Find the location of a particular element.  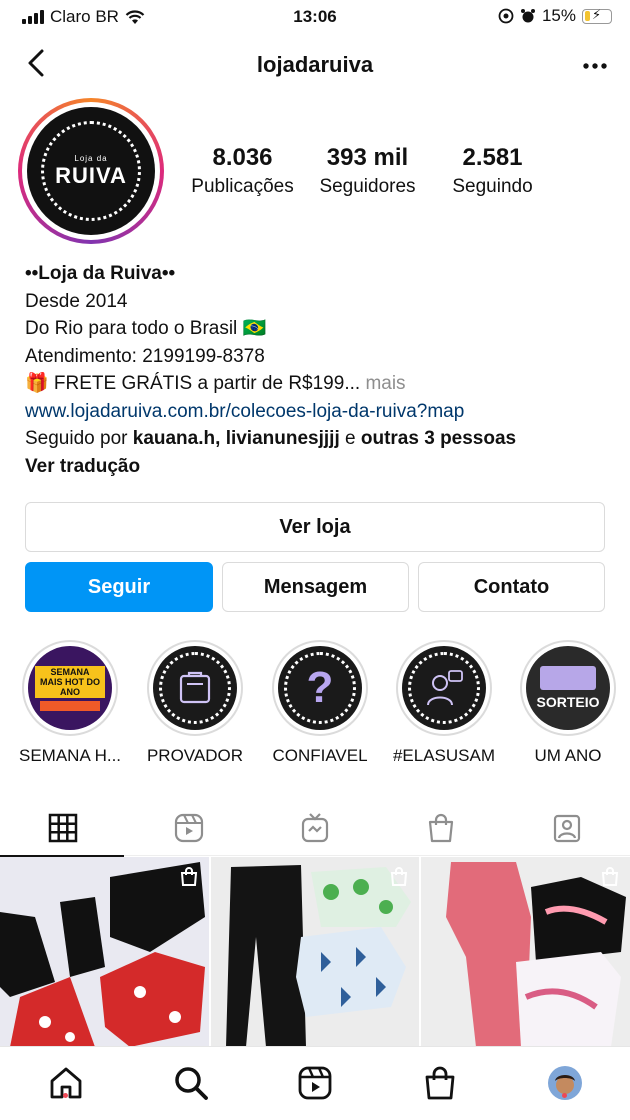

highlight-cover: SEMANA MAIS HOT DO ANO is located at coordinates (70, 688).